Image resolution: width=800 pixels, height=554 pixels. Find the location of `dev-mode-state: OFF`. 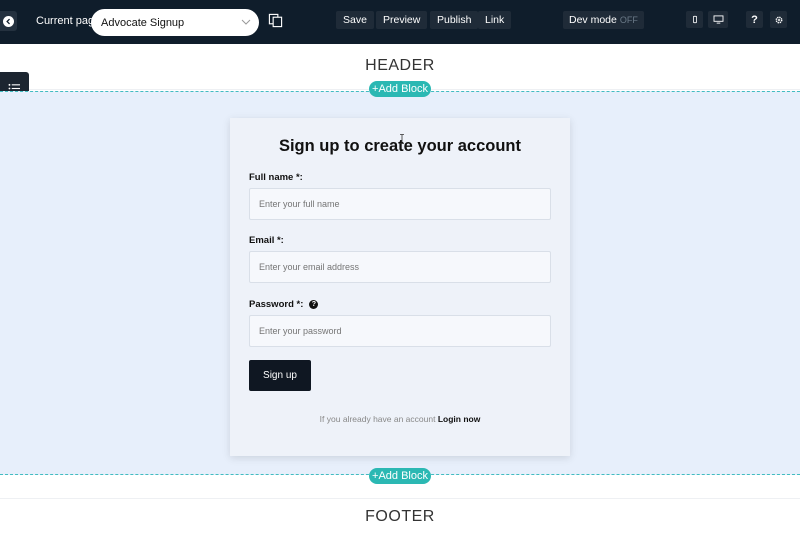

dev-mode-state: OFF is located at coordinates (628, 20).